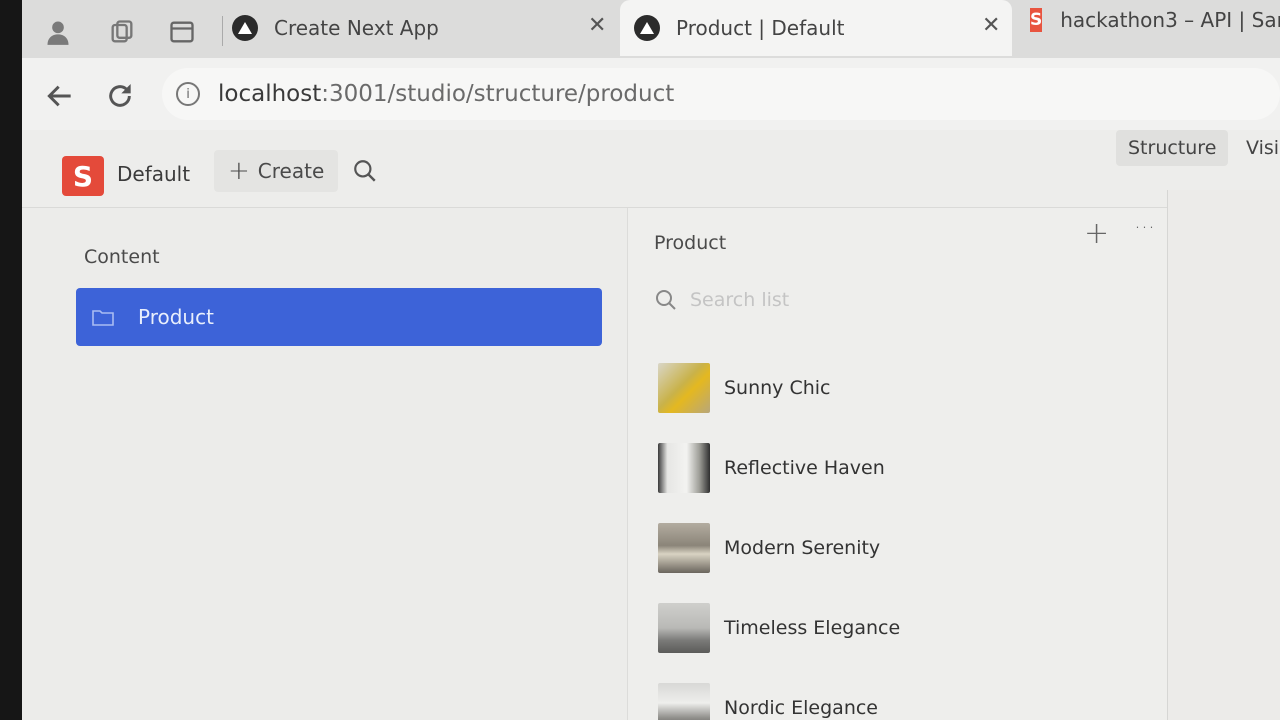 This screenshot has height=720, width=1280. Describe the element at coordinates (777, 388) in the screenshot. I see `document-title: Sunny Chic` at that location.